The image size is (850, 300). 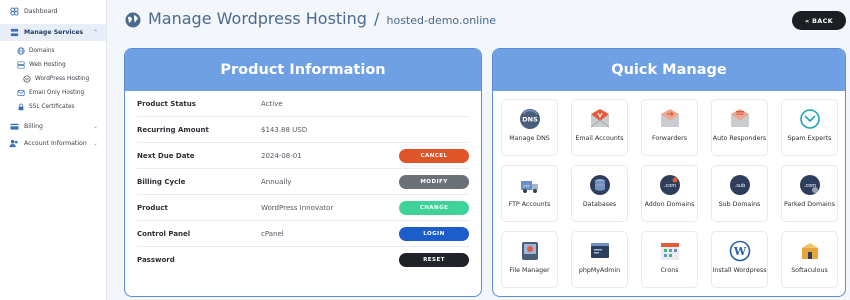 I want to click on svg-text: AUTO, so click(x=739, y=113).